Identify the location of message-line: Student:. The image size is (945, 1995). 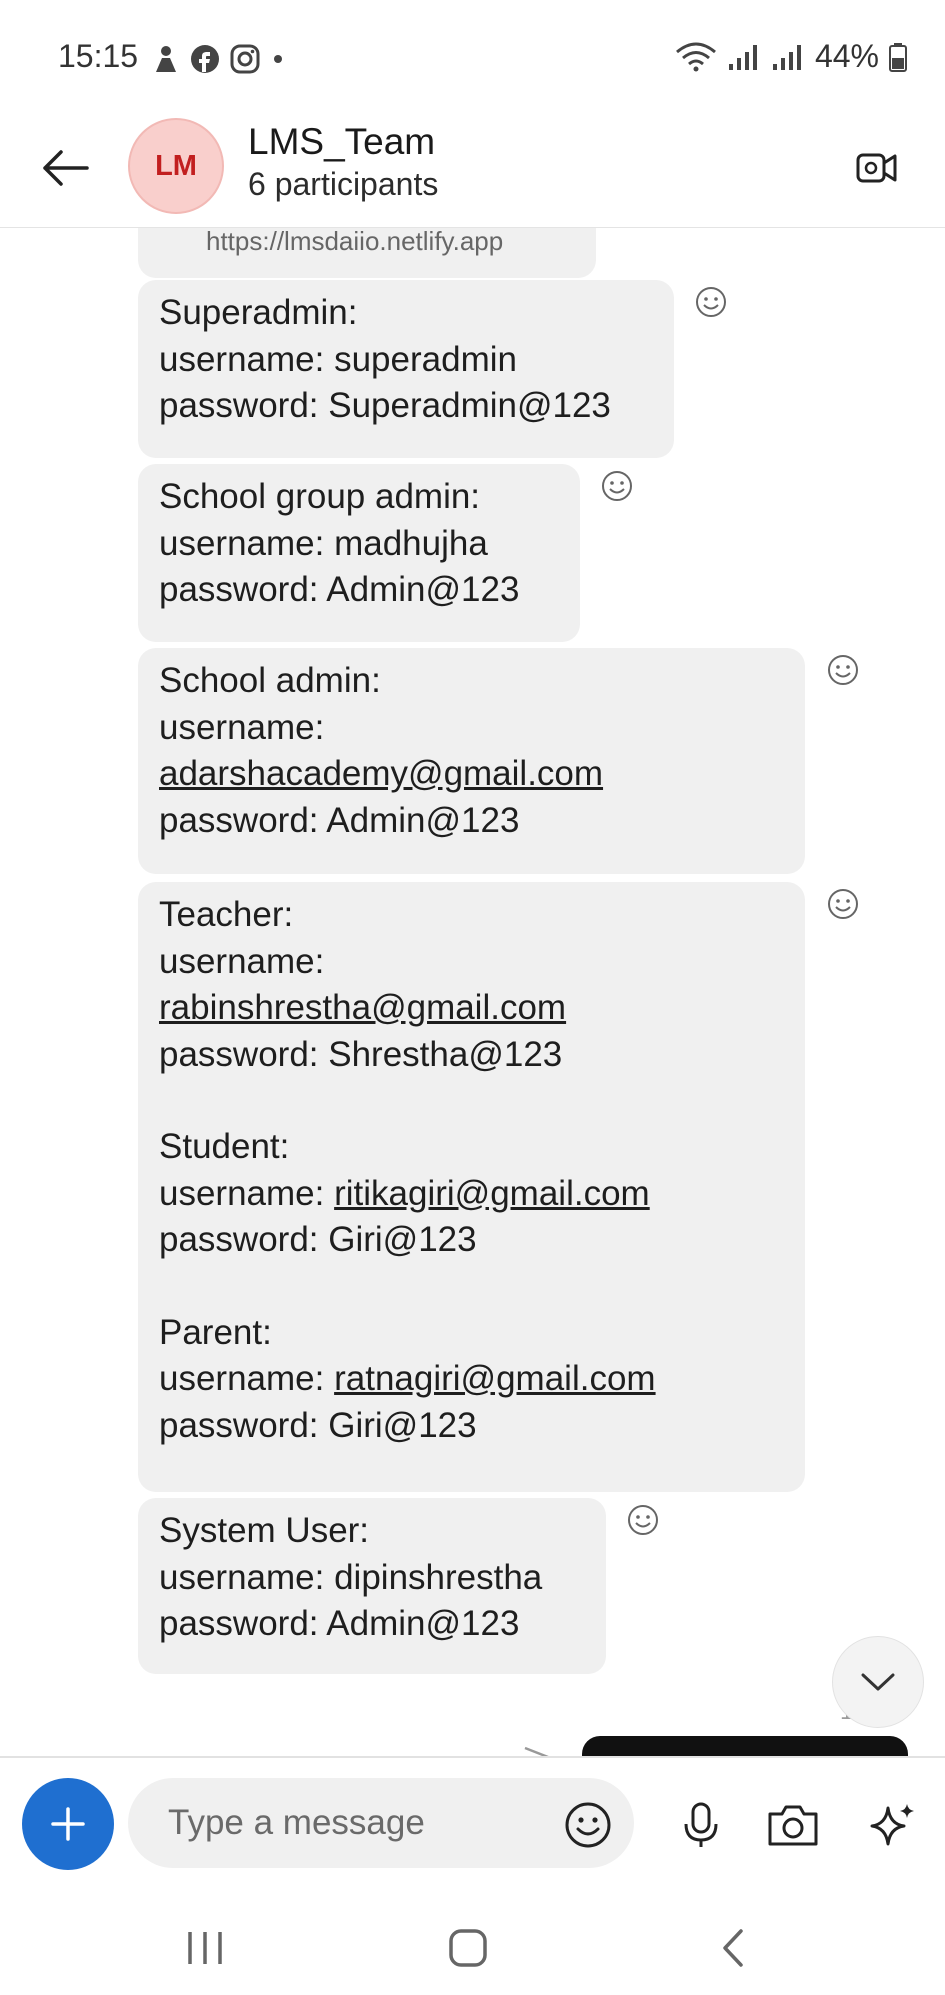
(224, 1146).